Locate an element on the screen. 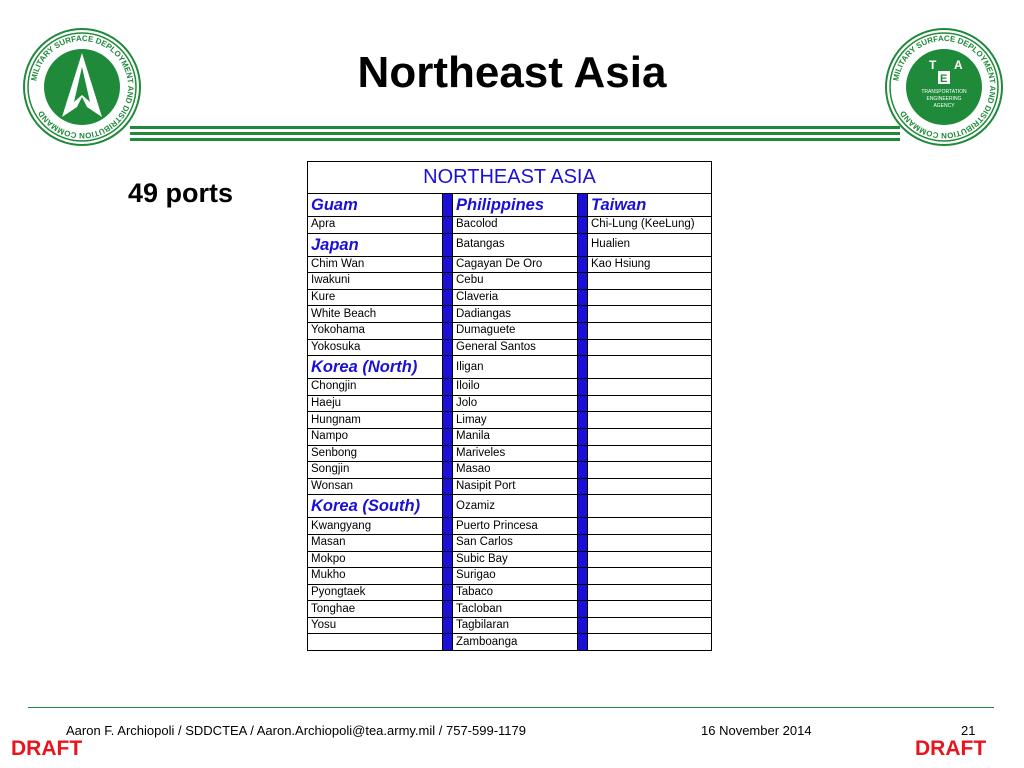 This screenshot has width=1024, height=768. port-cell: Dadiangas is located at coordinates (515, 314).